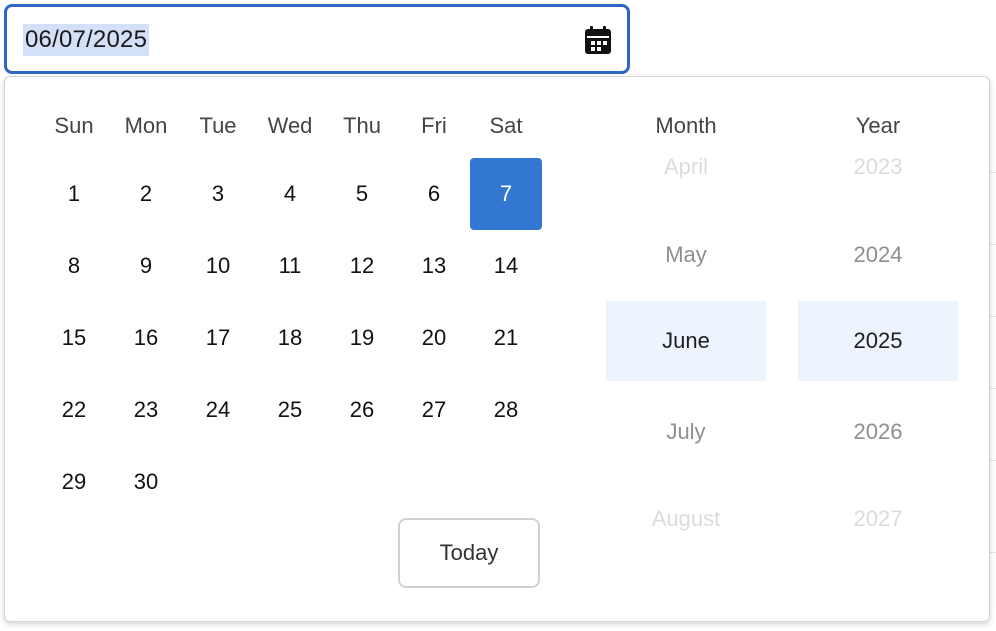 This screenshot has height=631, width=996. What do you see at coordinates (218, 410) in the screenshot?
I see `calendar-day: 24` at bounding box center [218, 410].